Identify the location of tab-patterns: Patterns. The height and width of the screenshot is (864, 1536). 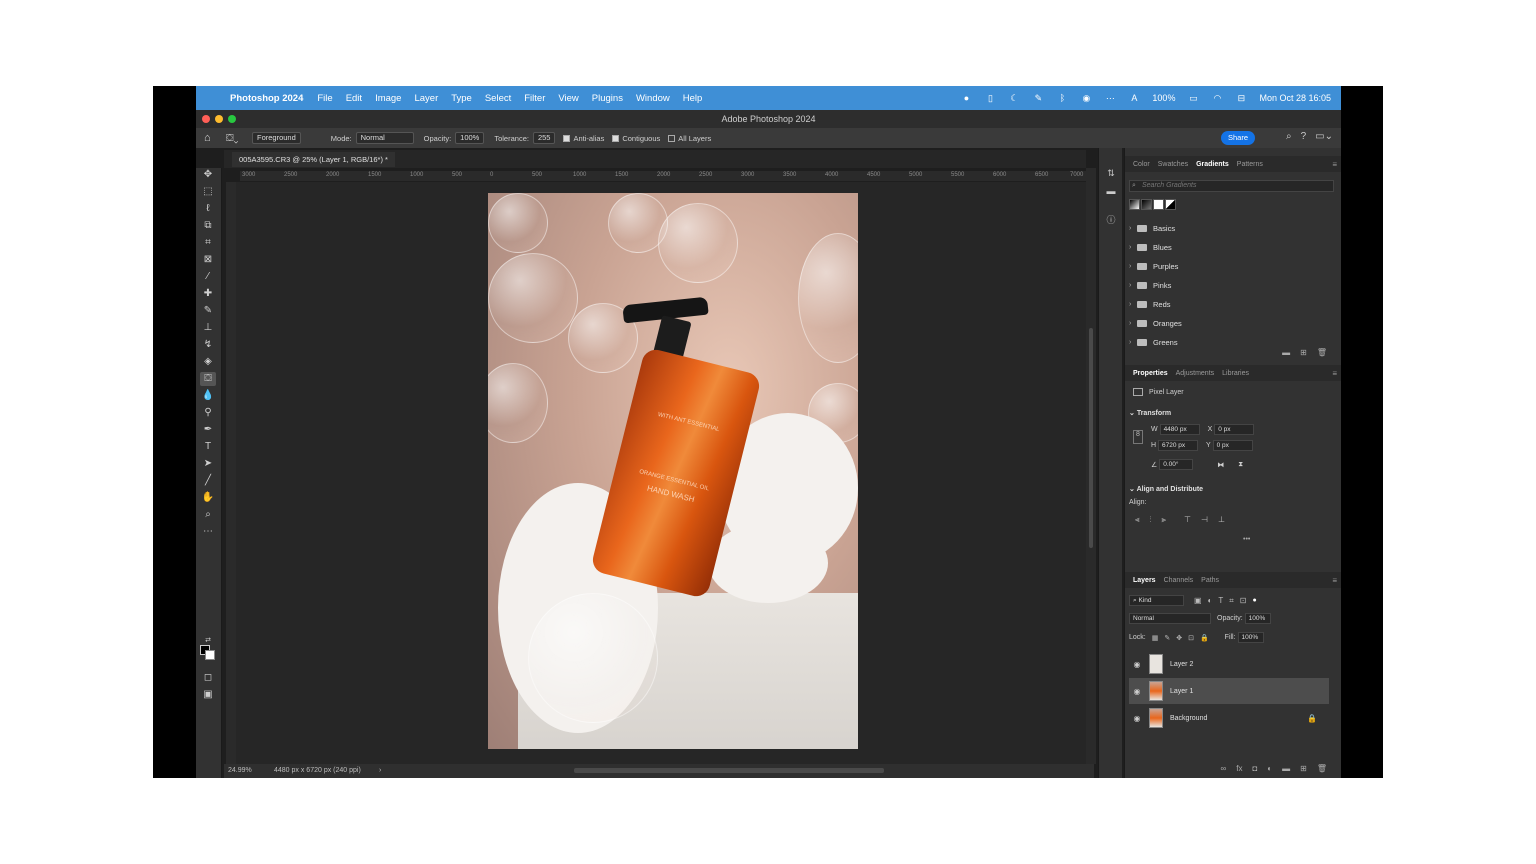
(1250, 164).